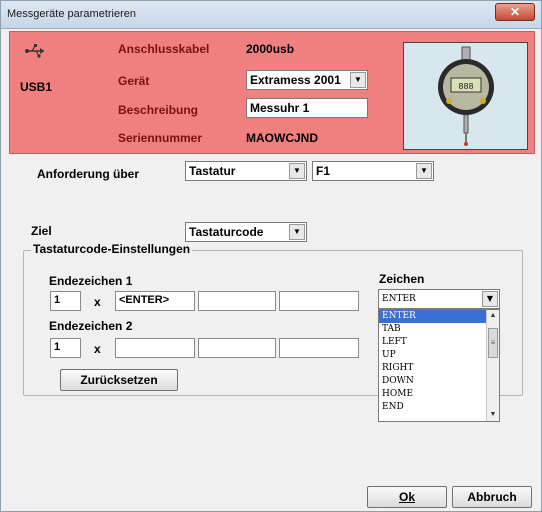  I want to click on window-title: Messgeräte parametrieren, so click(72, 14).